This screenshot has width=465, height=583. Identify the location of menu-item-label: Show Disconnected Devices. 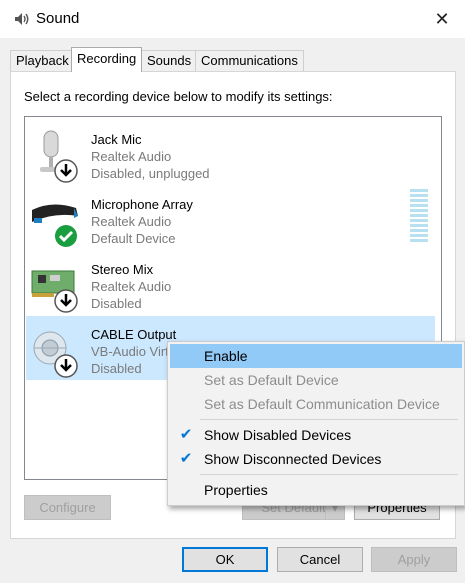
(293, 459).